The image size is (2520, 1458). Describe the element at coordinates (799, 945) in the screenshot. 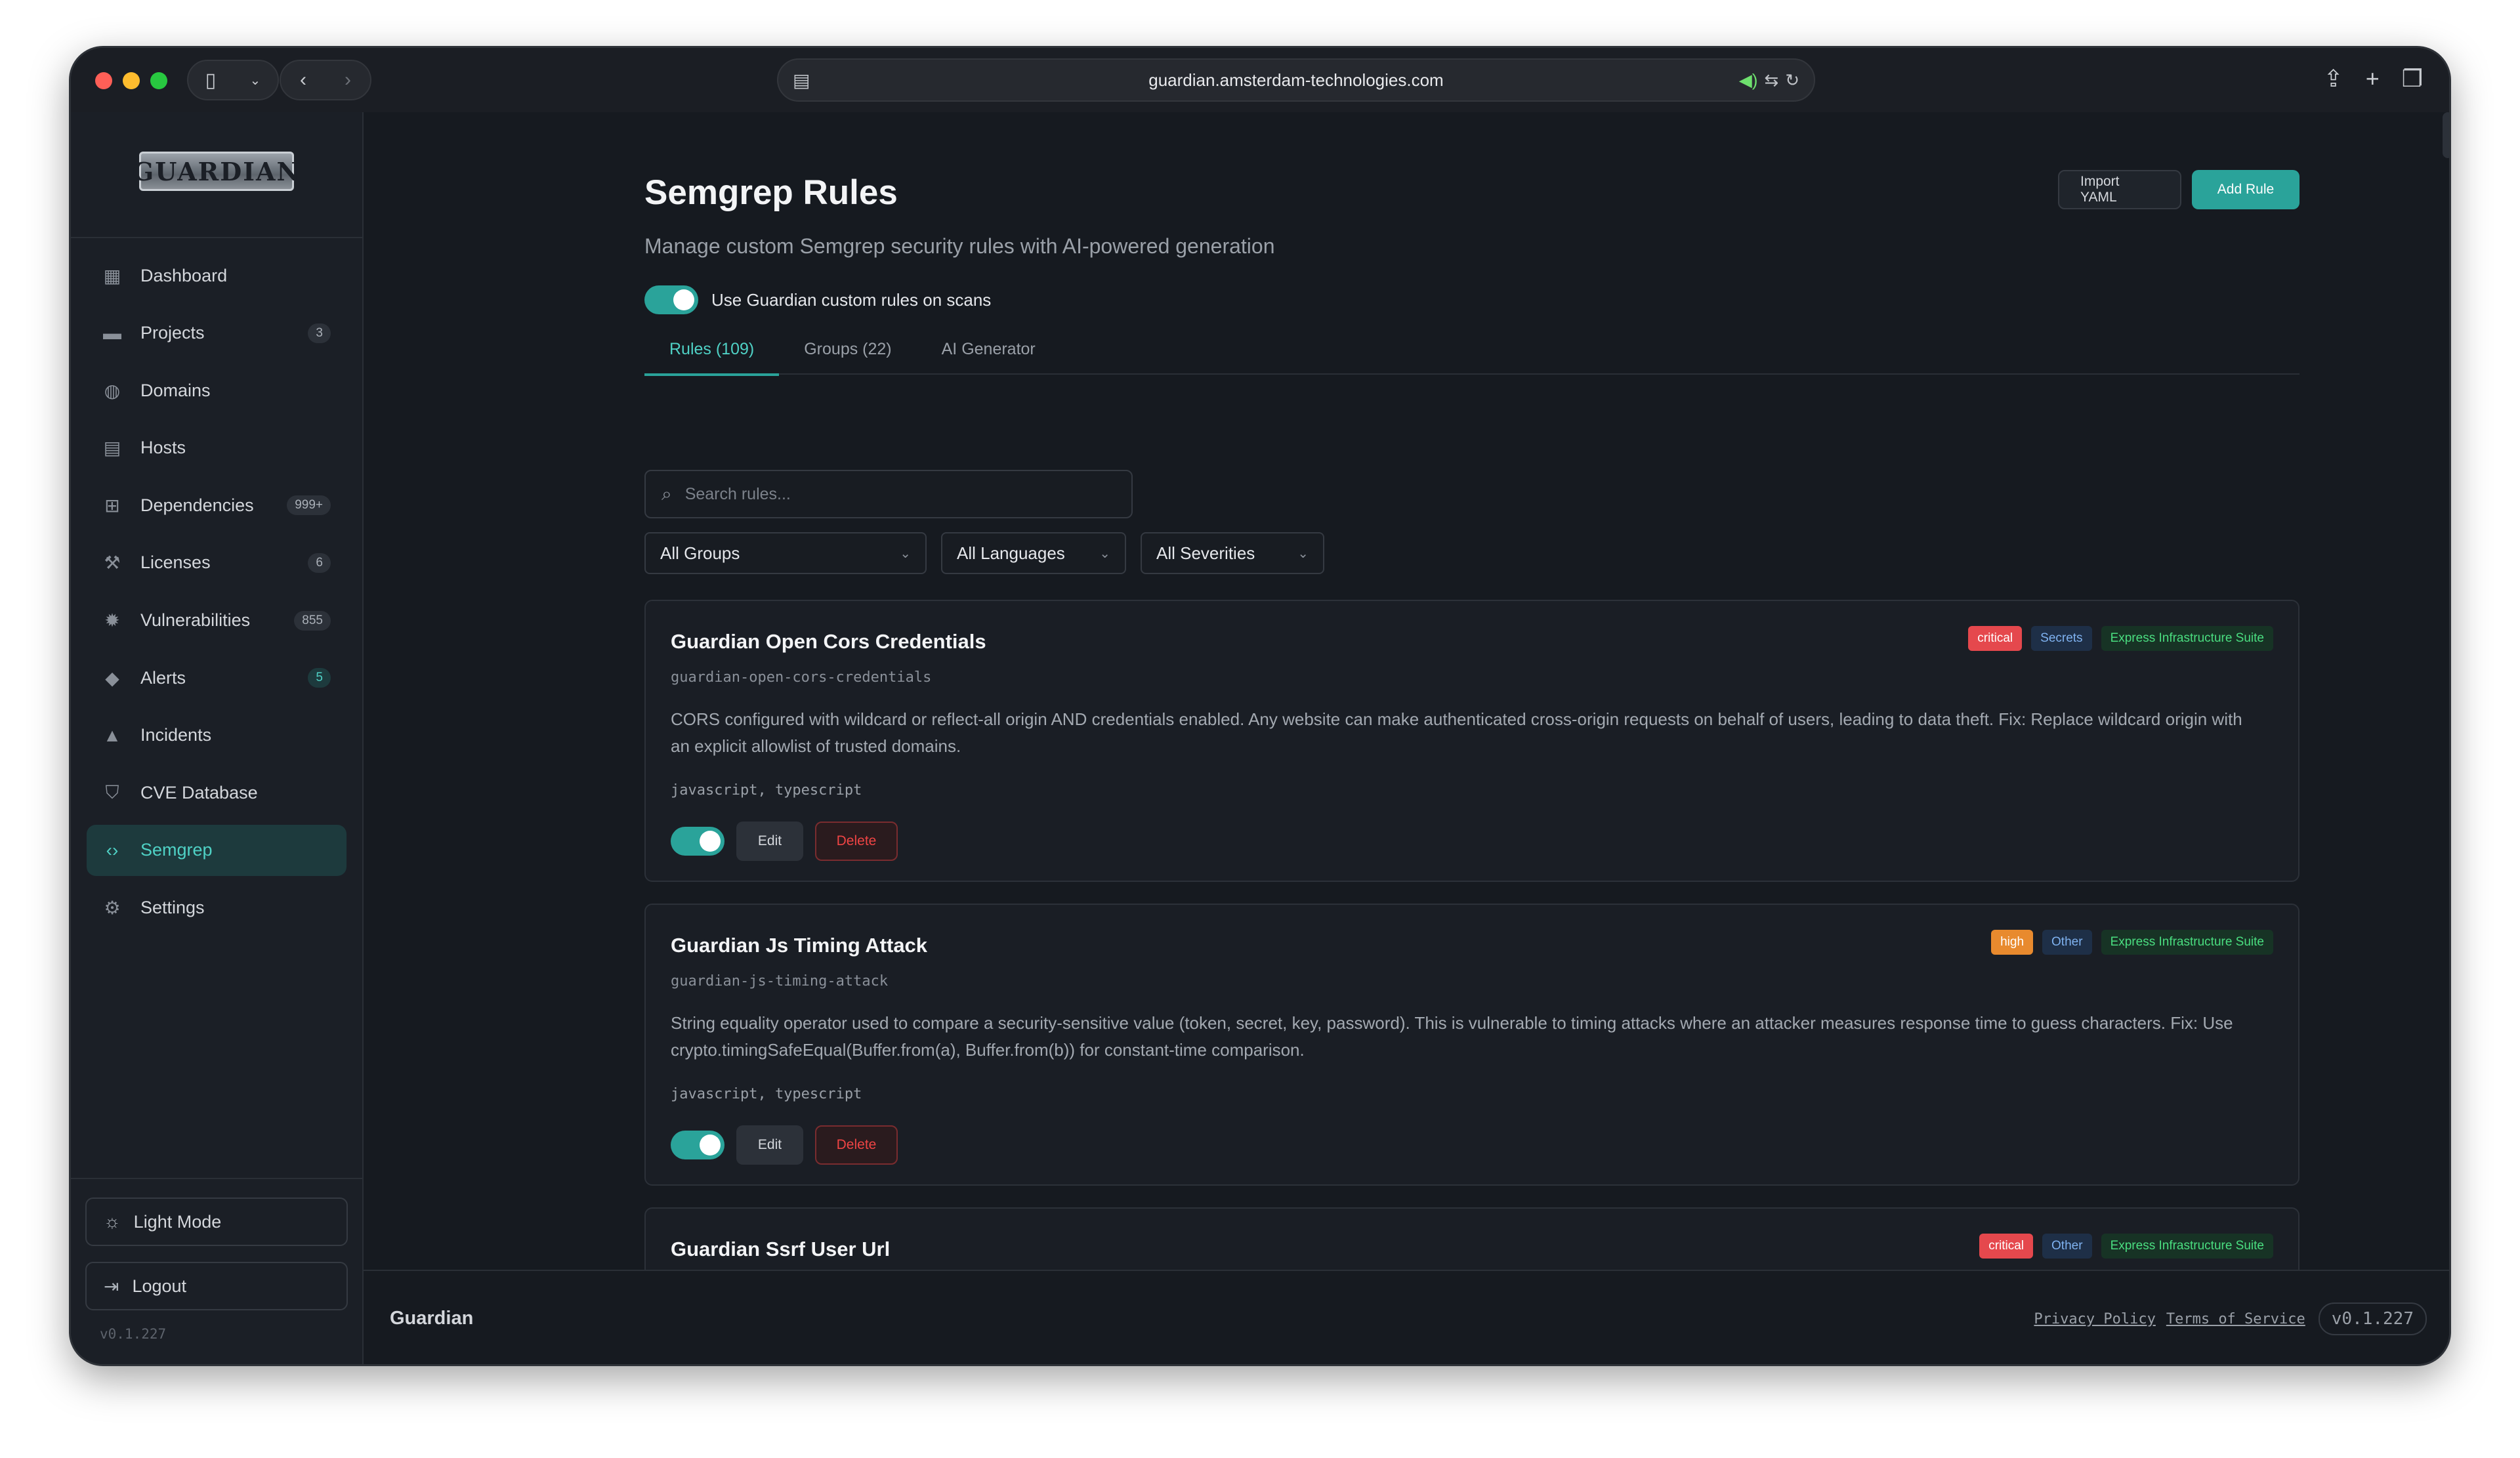

I see `rule-title: Guardian Js Timing Attack` at that location.